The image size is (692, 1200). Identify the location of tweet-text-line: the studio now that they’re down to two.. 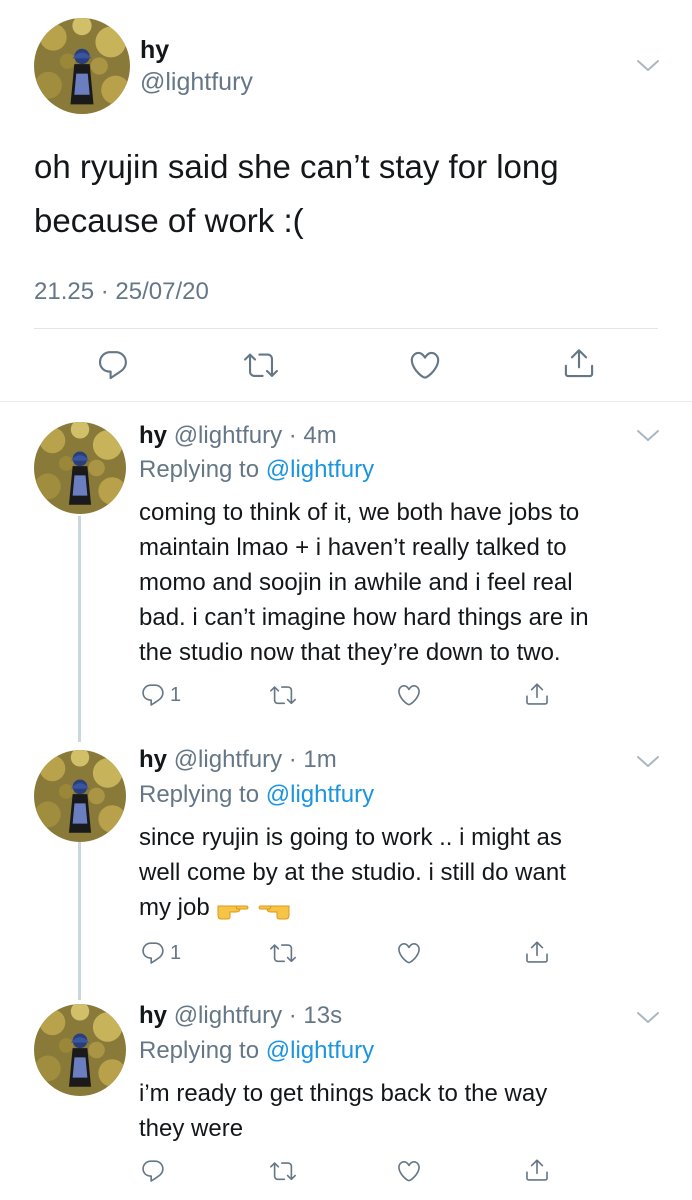
(350, 652).